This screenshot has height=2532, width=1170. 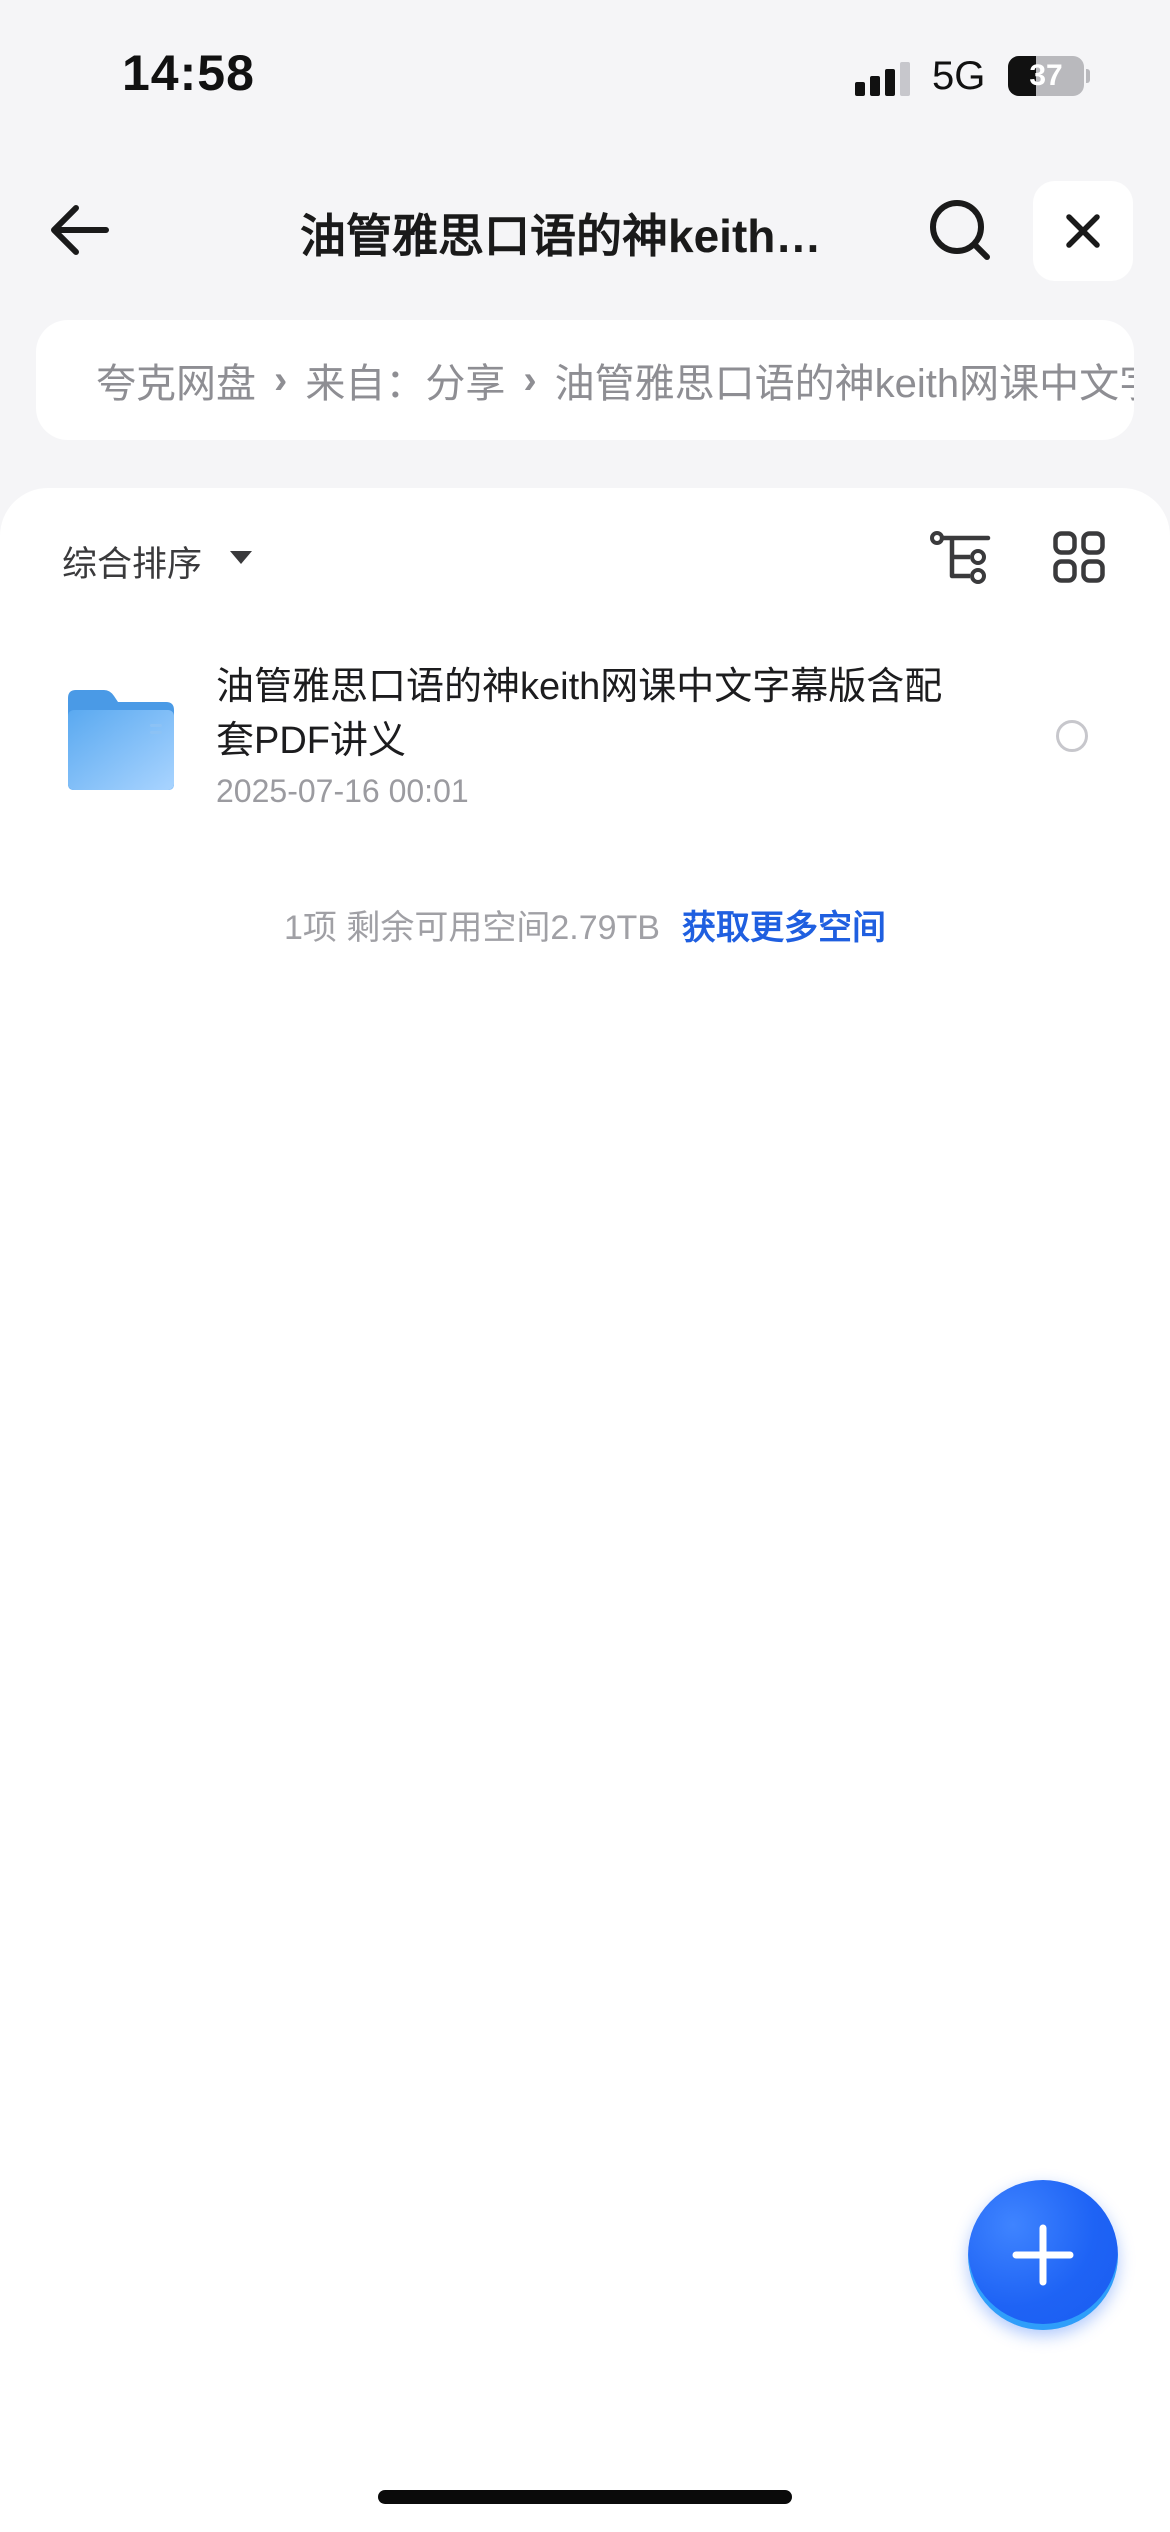 I want to click on status-time: 14:58, so click(x=188, y=73).